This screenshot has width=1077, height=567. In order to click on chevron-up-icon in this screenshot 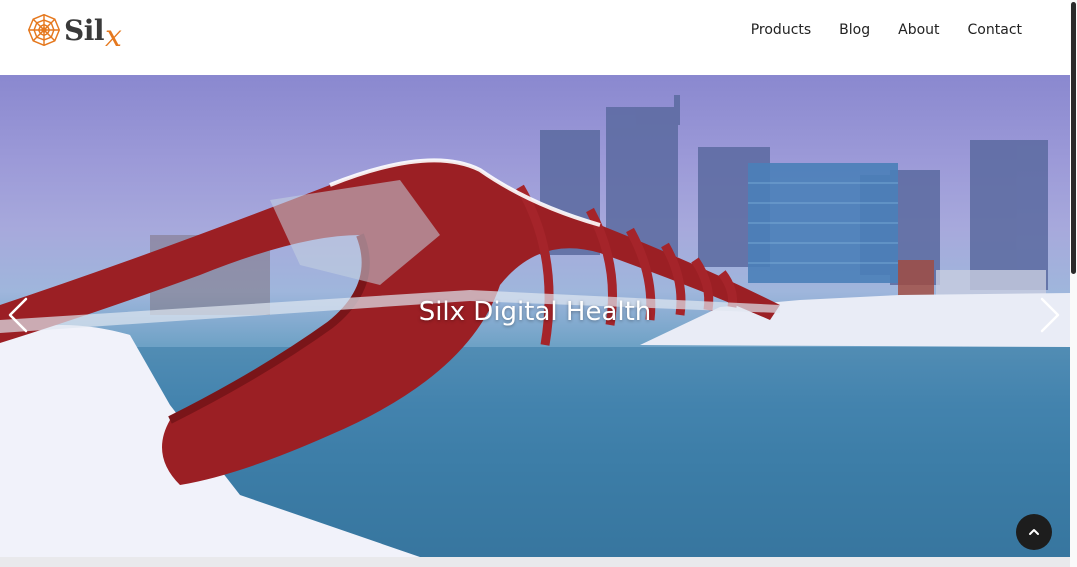, I will do `click(1034, 532)`.